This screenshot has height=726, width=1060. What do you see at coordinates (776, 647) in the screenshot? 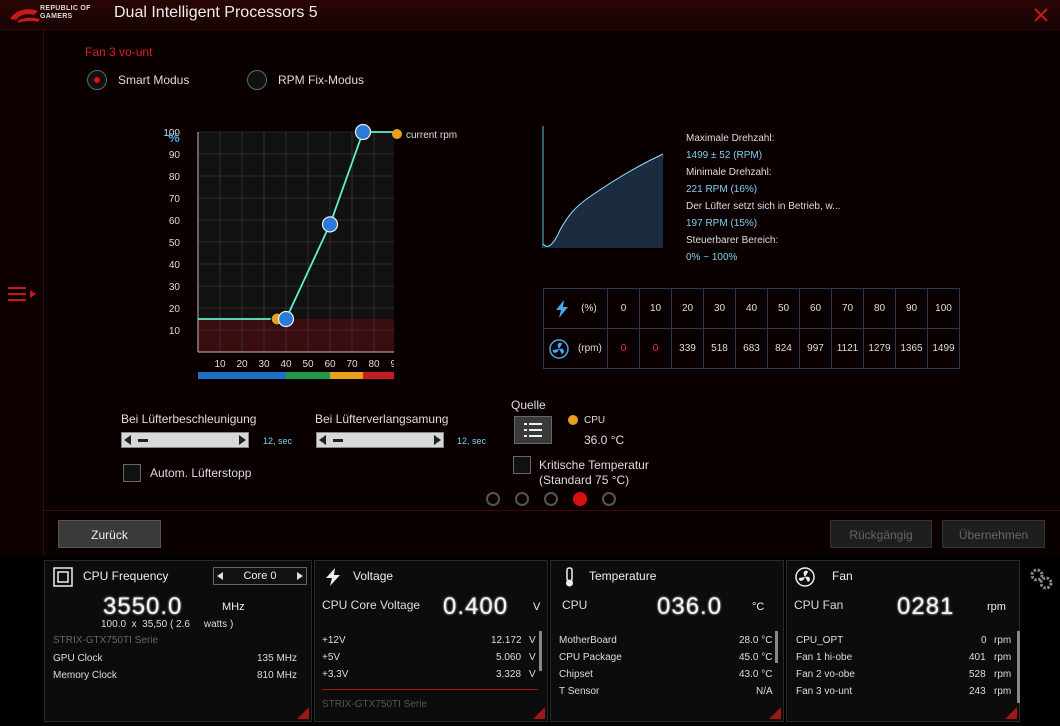
I see `temperature-scrollbar` at bounding box center [776, 647].